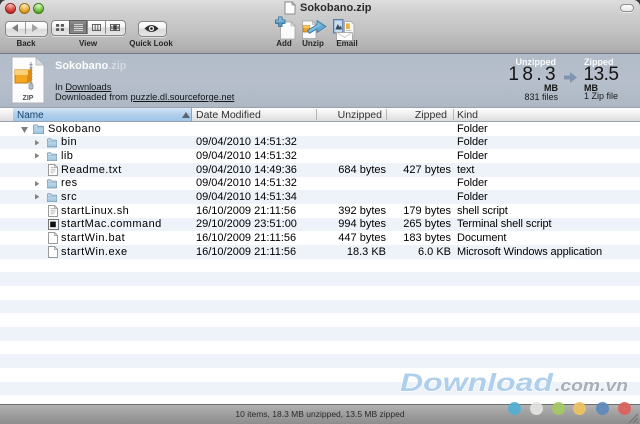 Image resolution: width=640 pixels, height=424 pixels. What do you see at coordinates (591, 385) in the screenshot?
I see `svg-text: .com.vn` at bounding box center [591, 385].